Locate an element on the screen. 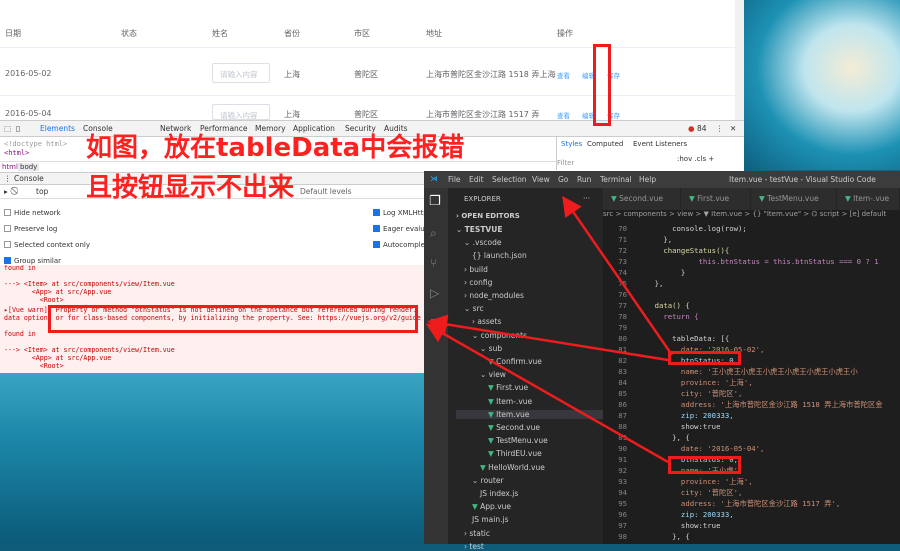  code-line: address: '上海市普陀区金沙江路 1518 弄上海市普陀区金 is located at coordinates (760, 405).